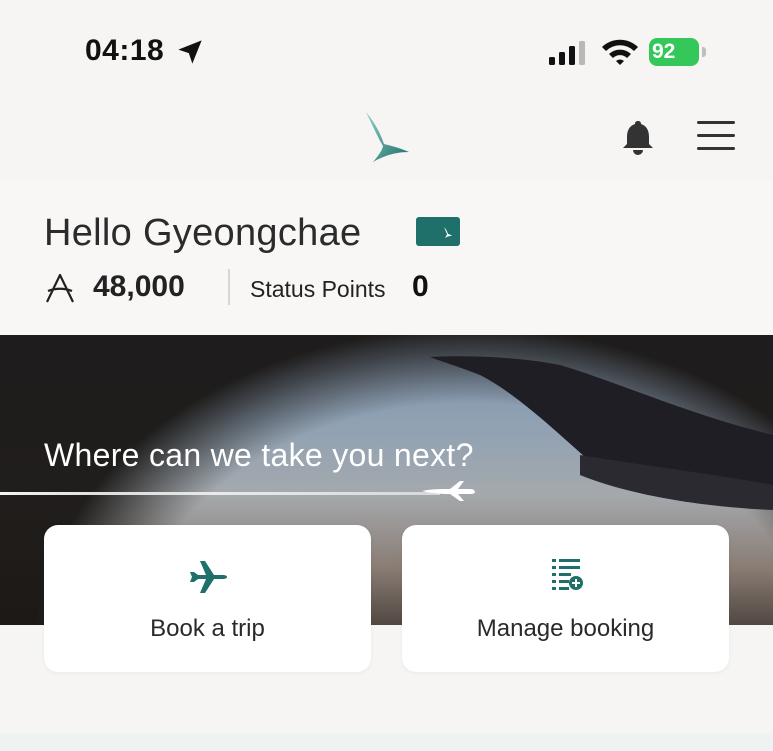 The image size is (773, 751). What do you see at coordinates (139, 286) in the screenshot?
I see `miles-balance: 48,000` at bounding box center [139, 286].